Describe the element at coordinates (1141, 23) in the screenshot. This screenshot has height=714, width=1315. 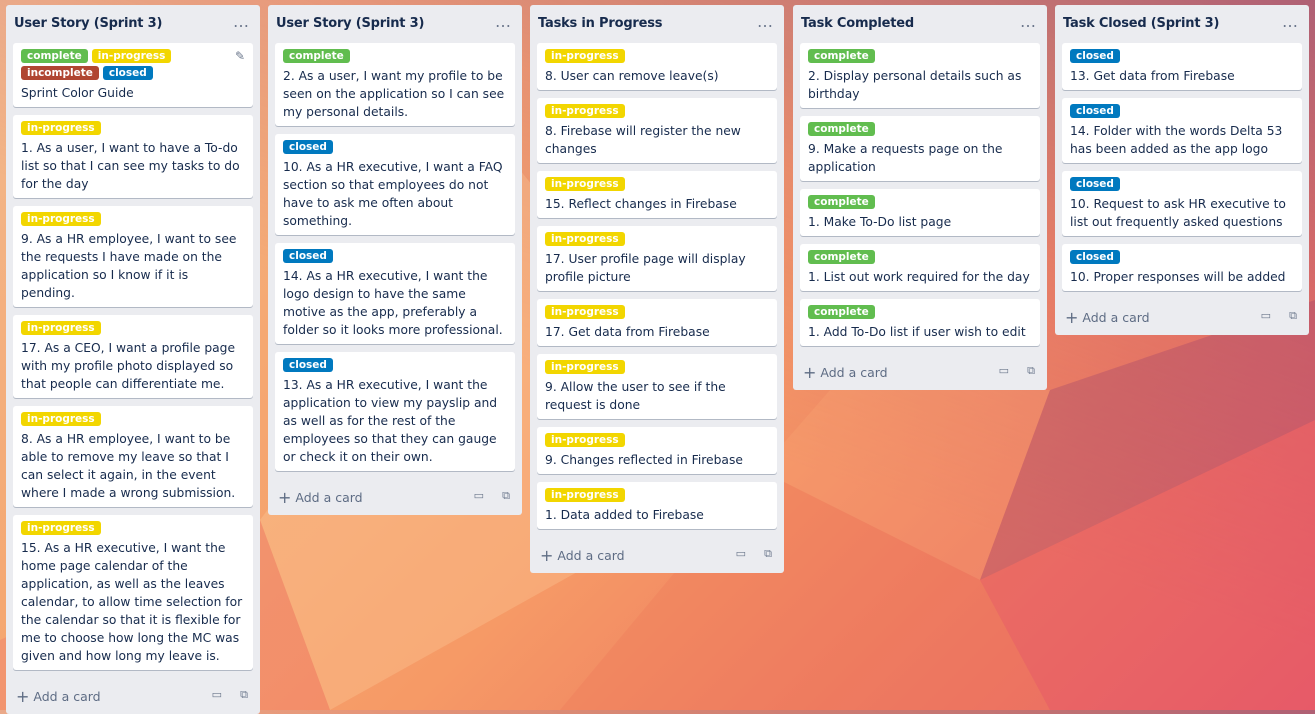
I see `list-title: Task Closed (Sprint 3)` at that location.